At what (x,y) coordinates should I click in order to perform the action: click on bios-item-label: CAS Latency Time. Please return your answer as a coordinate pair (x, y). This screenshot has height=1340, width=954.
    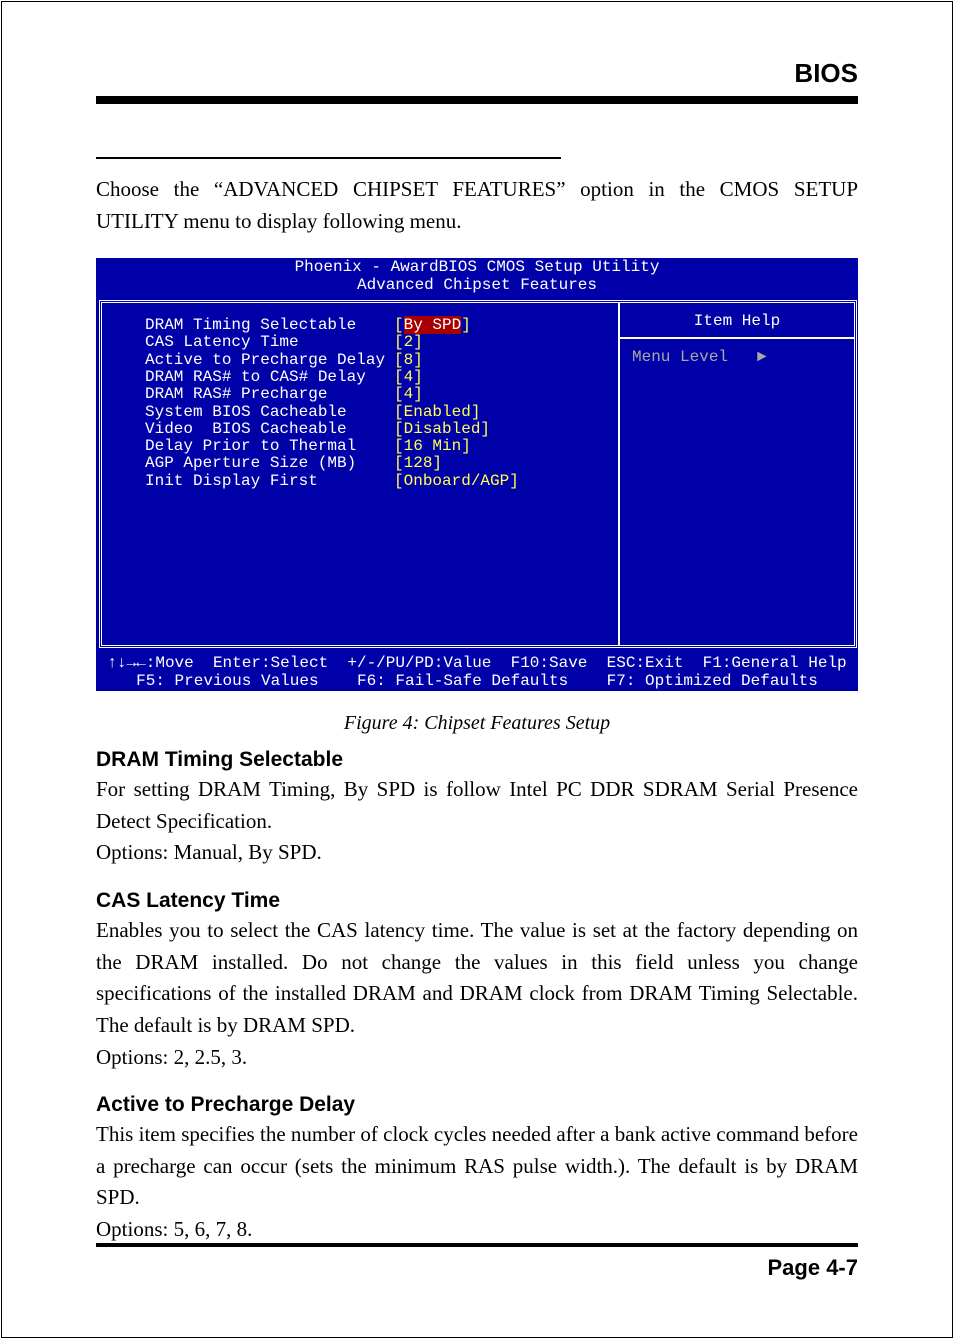
    Looking at the image, I should click on (222, 342).